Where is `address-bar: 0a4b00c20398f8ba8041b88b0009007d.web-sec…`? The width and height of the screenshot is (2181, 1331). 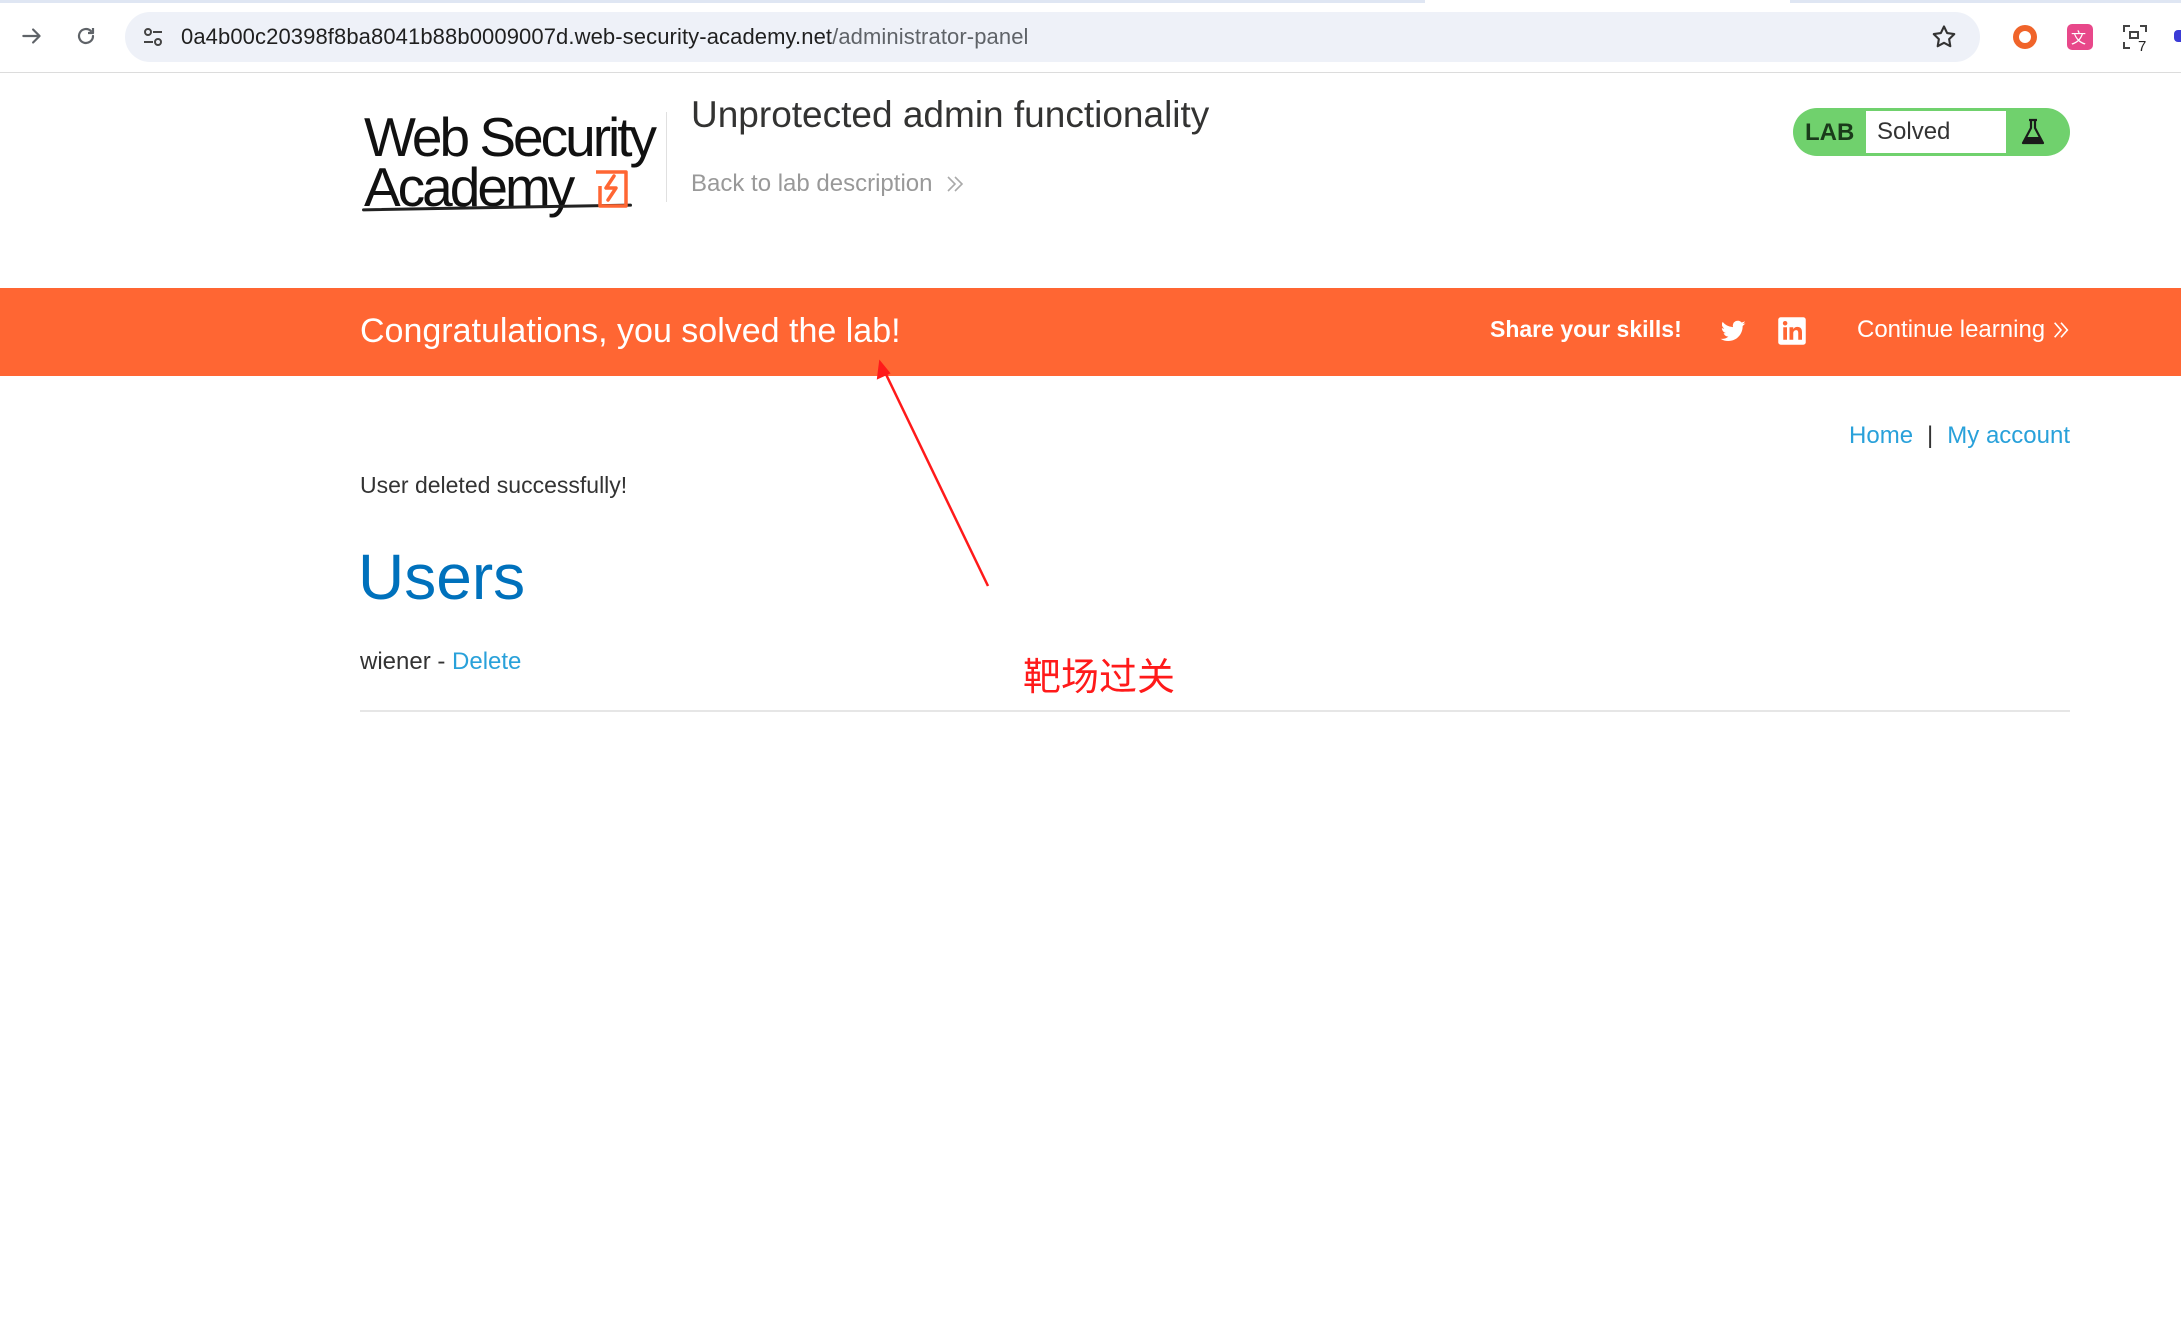
address-bar: 0a4b00c20398f8ba8041b88b0009007d.web-sec… is located at coordinates (1052, 37).